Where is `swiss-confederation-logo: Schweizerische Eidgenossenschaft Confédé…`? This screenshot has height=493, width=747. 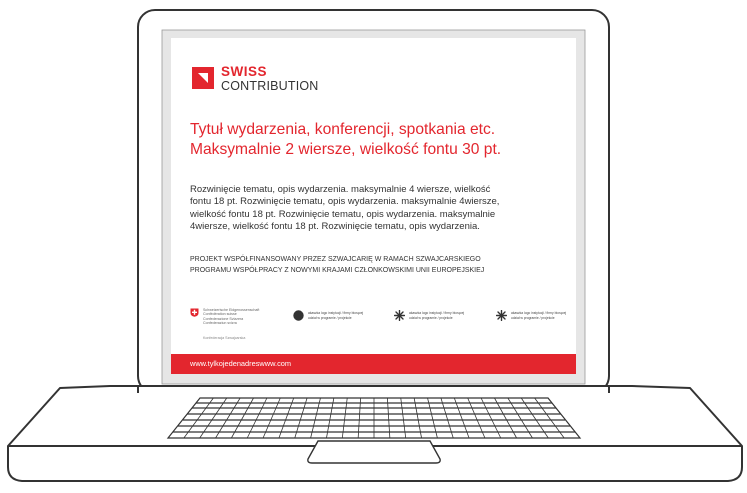
swiss-confederation-logo: Schweizerische Eidgenossenschaft Confédé… is located at coordinates (235, 328).